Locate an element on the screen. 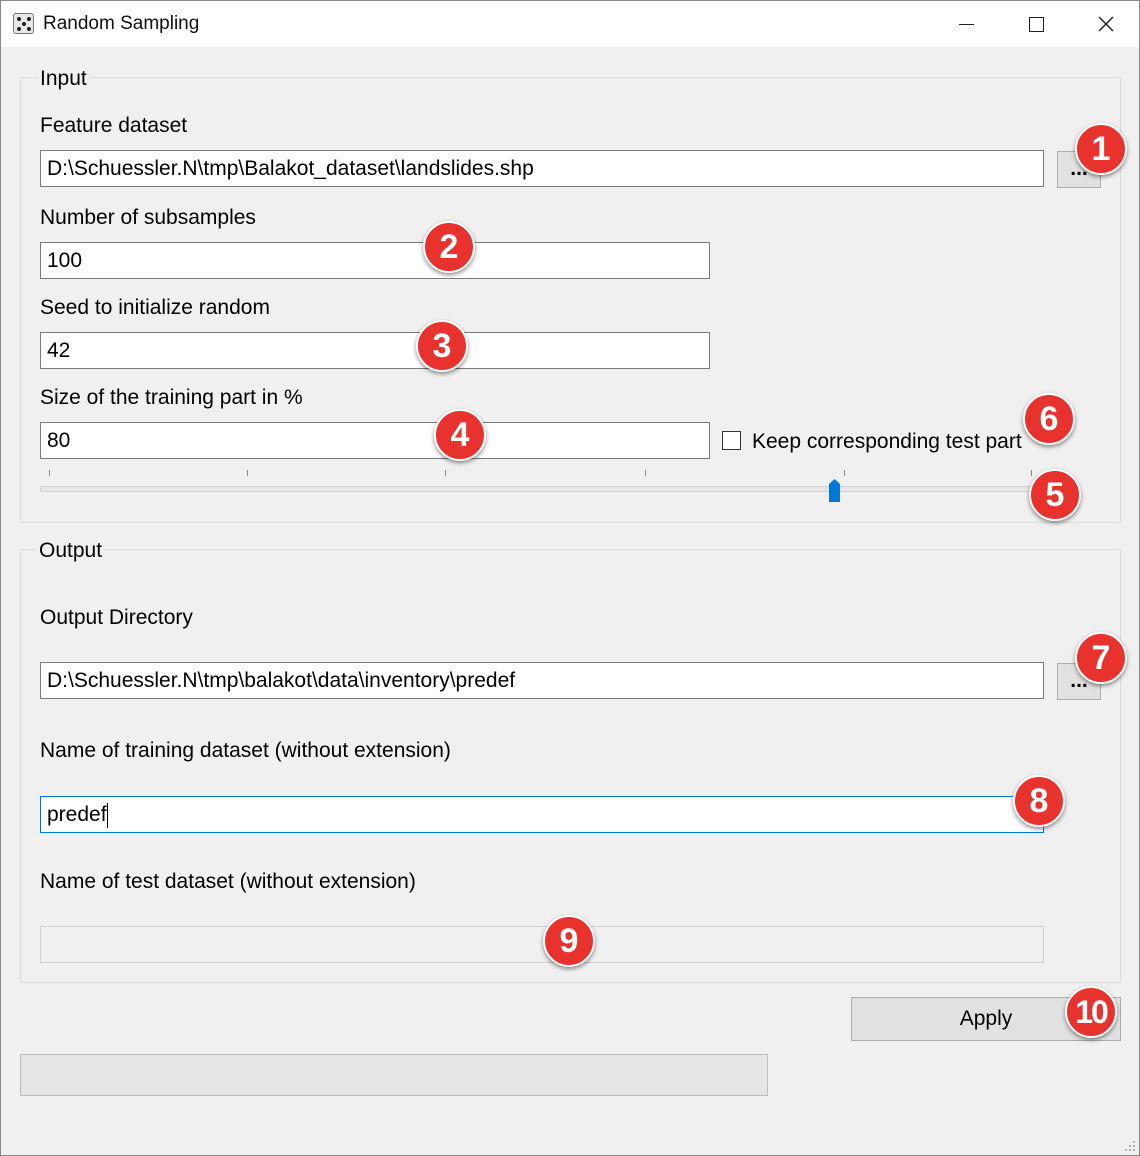 Image resolution: width=1140 pixels, height=1156 pixels. slider-thumb is located at coordinates (834, 490).